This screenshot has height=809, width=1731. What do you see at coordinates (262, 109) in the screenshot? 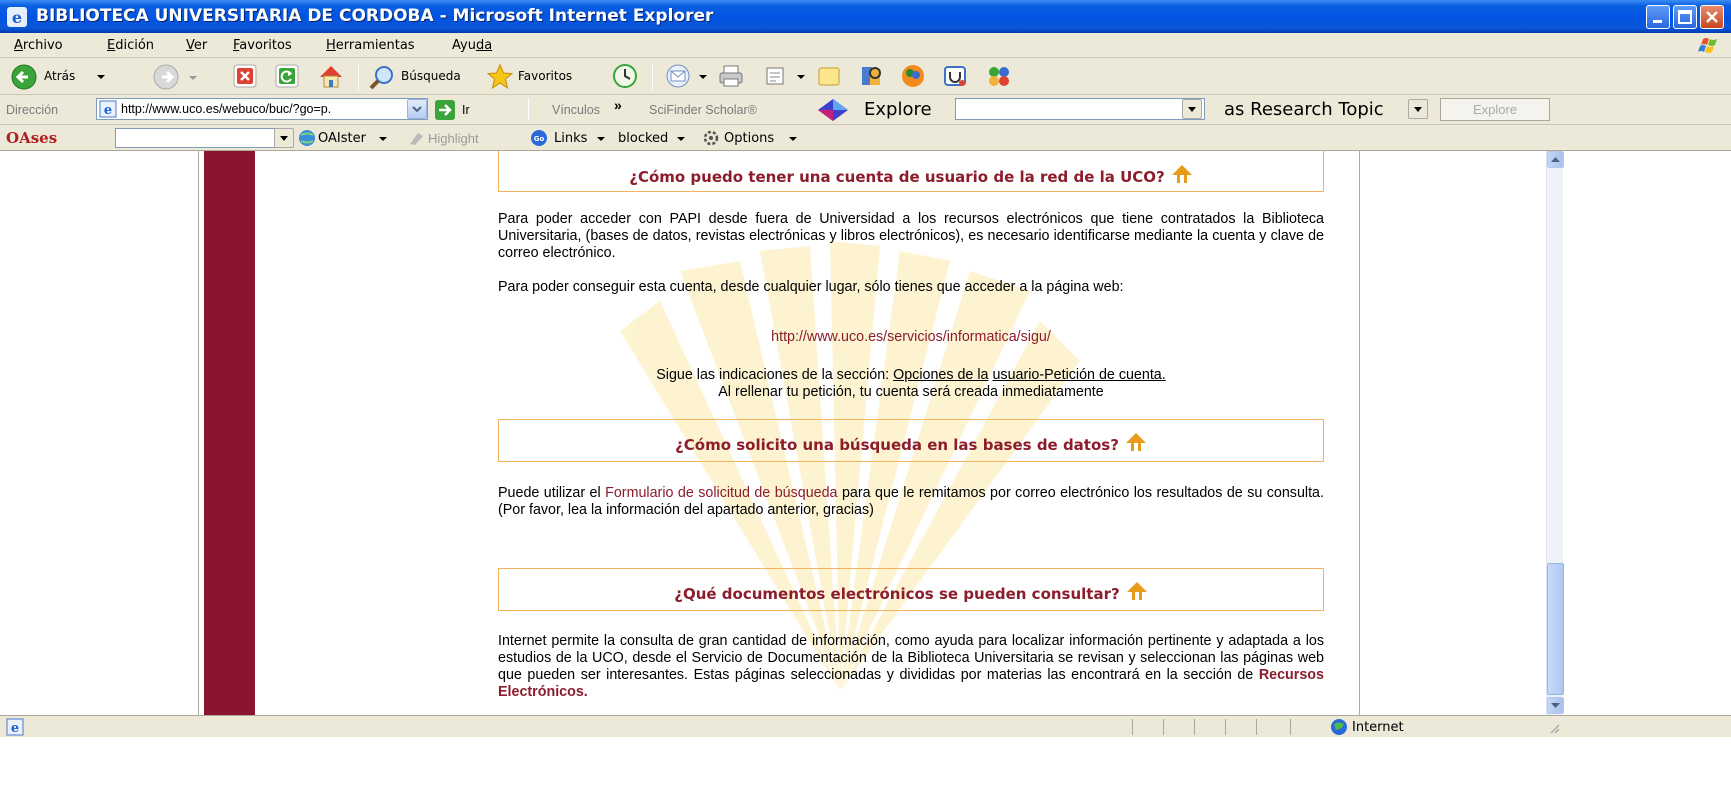
I see `address-input: e http://www.uco.es/webuco/buc/?go=p.` at bounding box center [262, 109].